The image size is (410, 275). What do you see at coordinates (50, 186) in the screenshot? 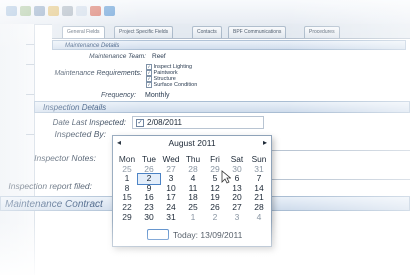
I see `inspection-report-filed-label: Inspection report filed:` at bounding box center [50, 186].